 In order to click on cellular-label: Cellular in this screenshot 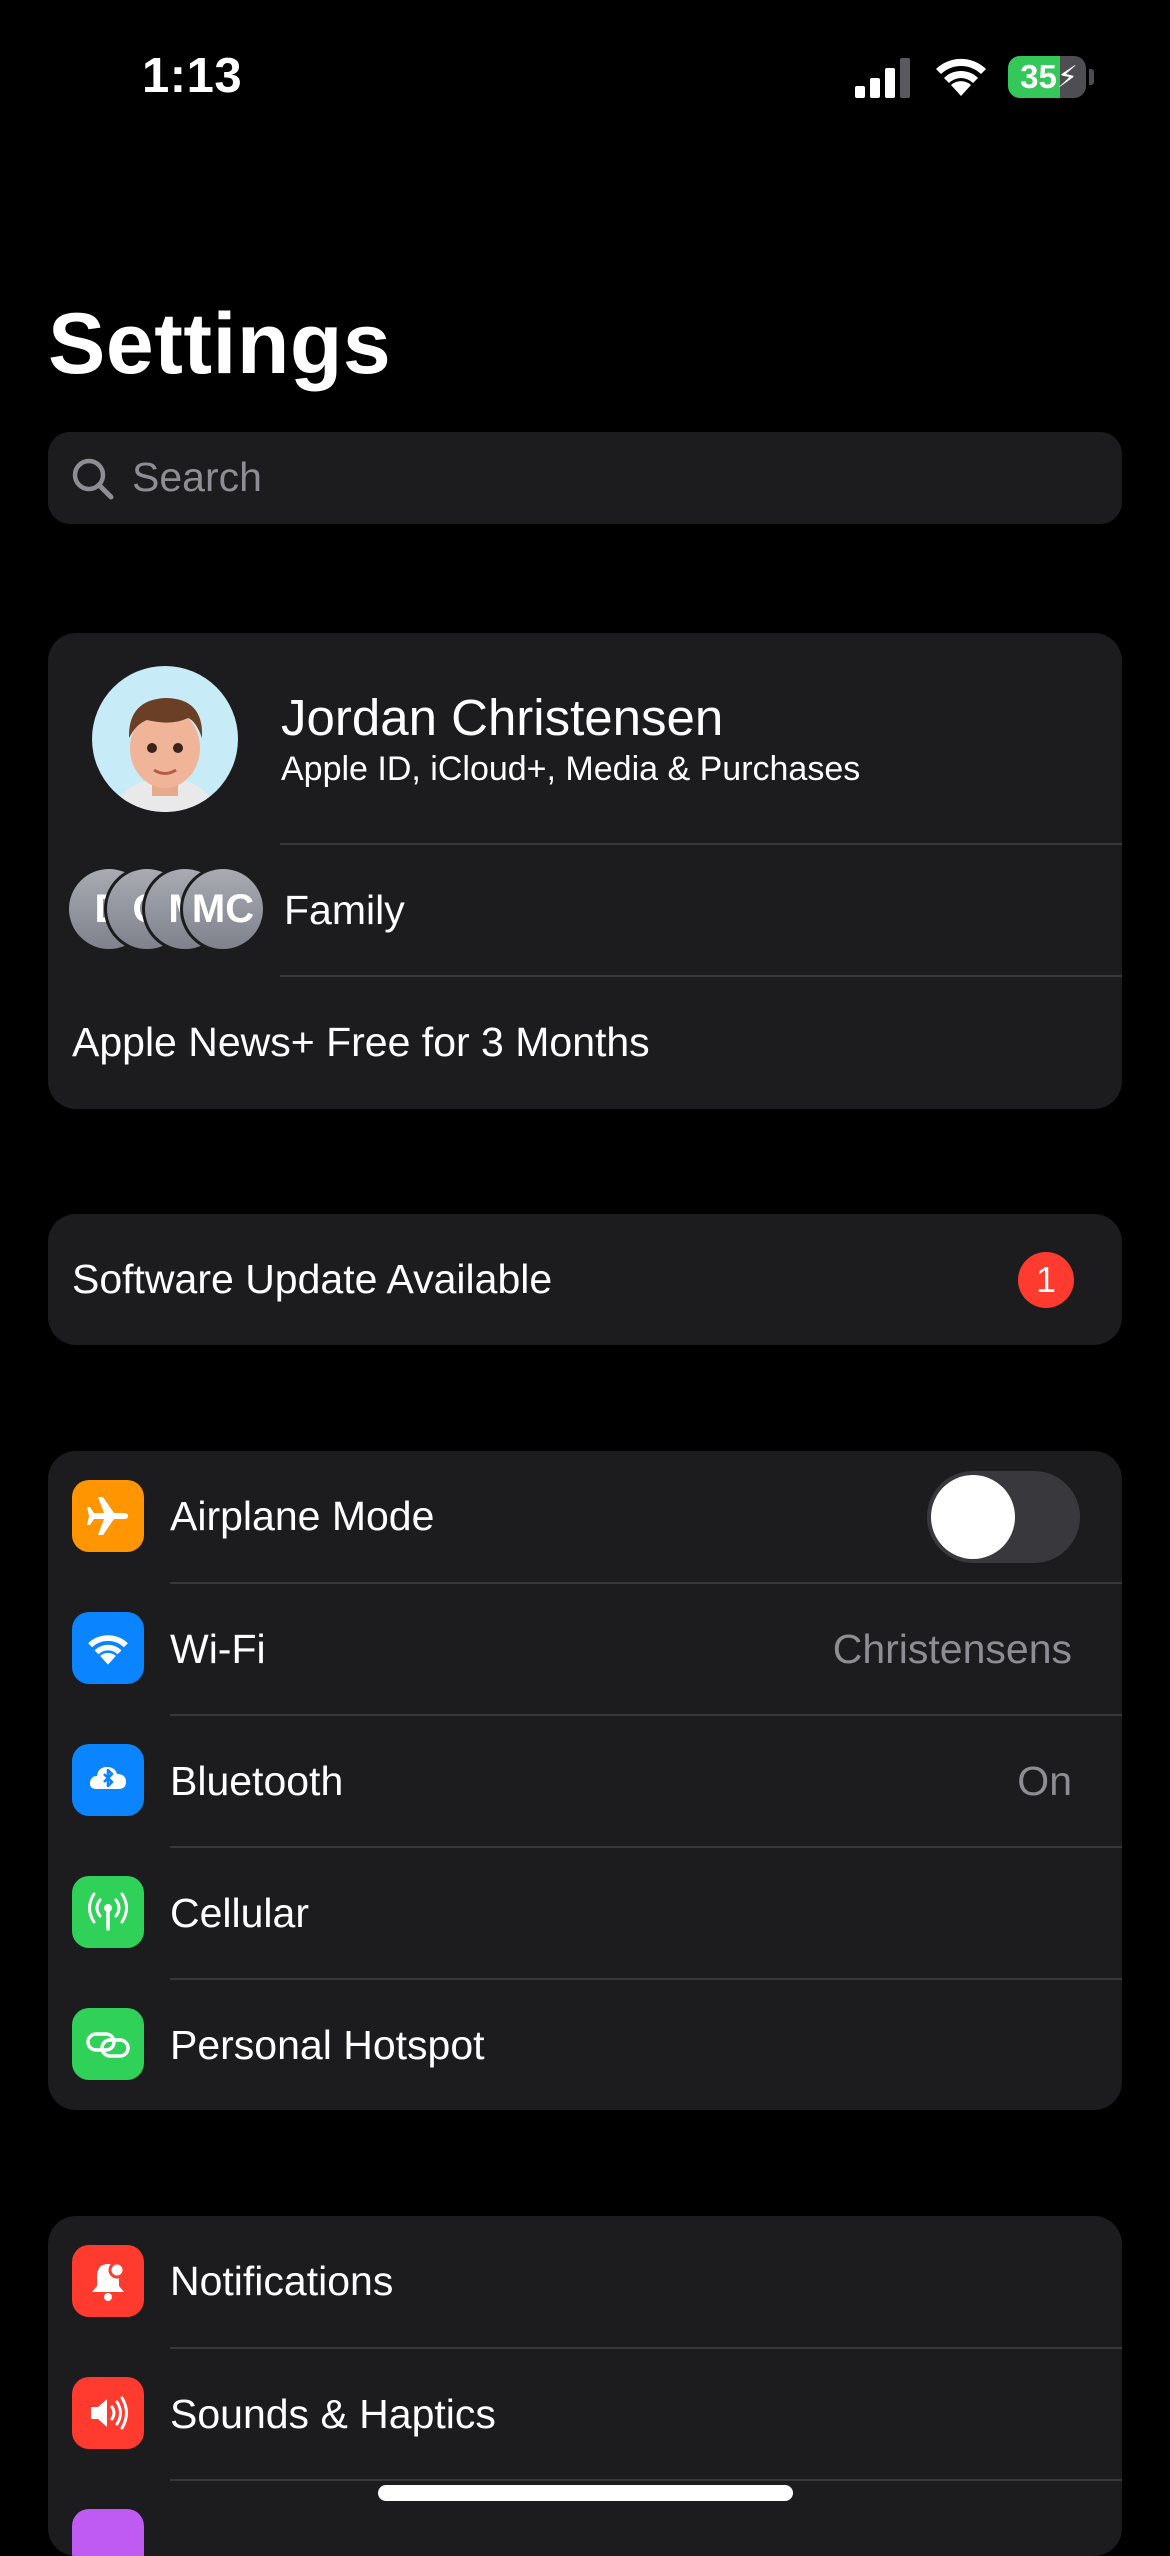, I will do `click(239, 1913)`.